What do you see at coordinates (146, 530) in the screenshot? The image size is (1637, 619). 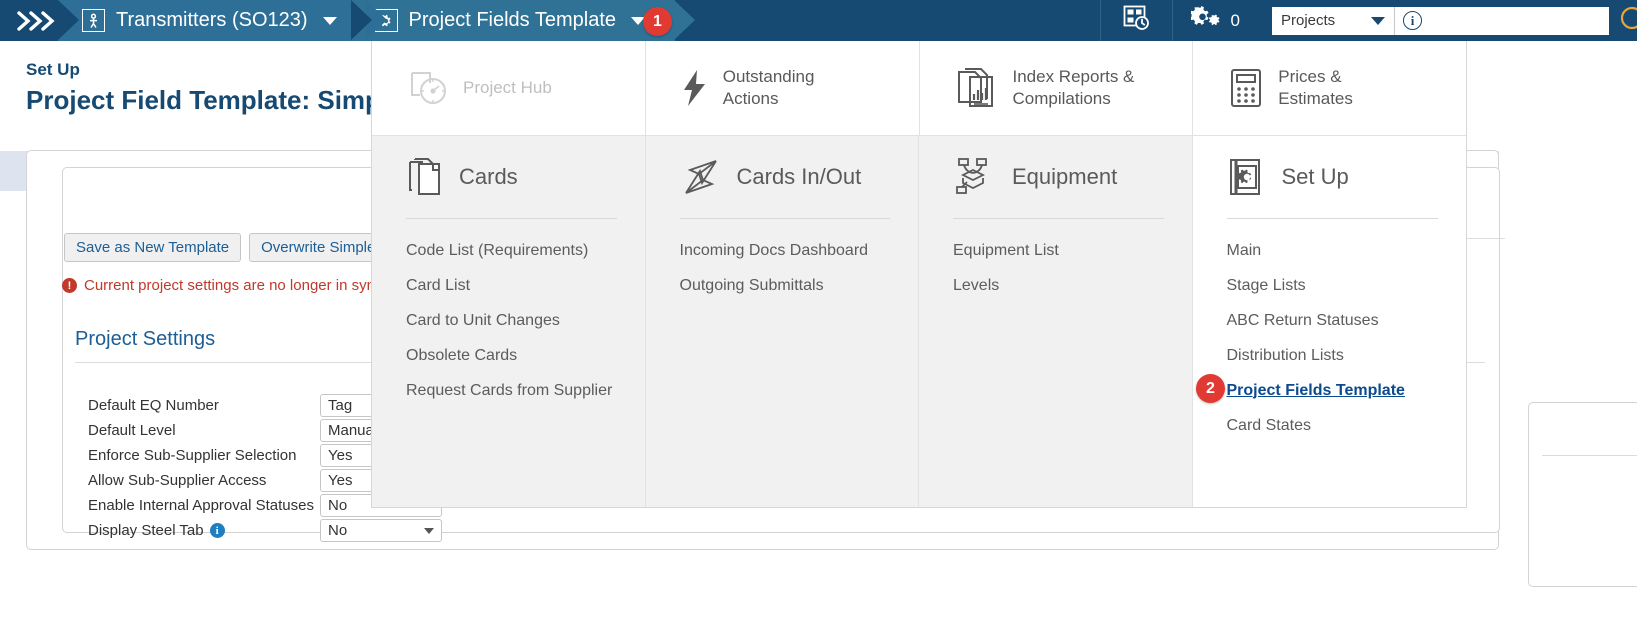 I see `setting-label-text: Display Steel Tab` at bounding box center [146, 530].